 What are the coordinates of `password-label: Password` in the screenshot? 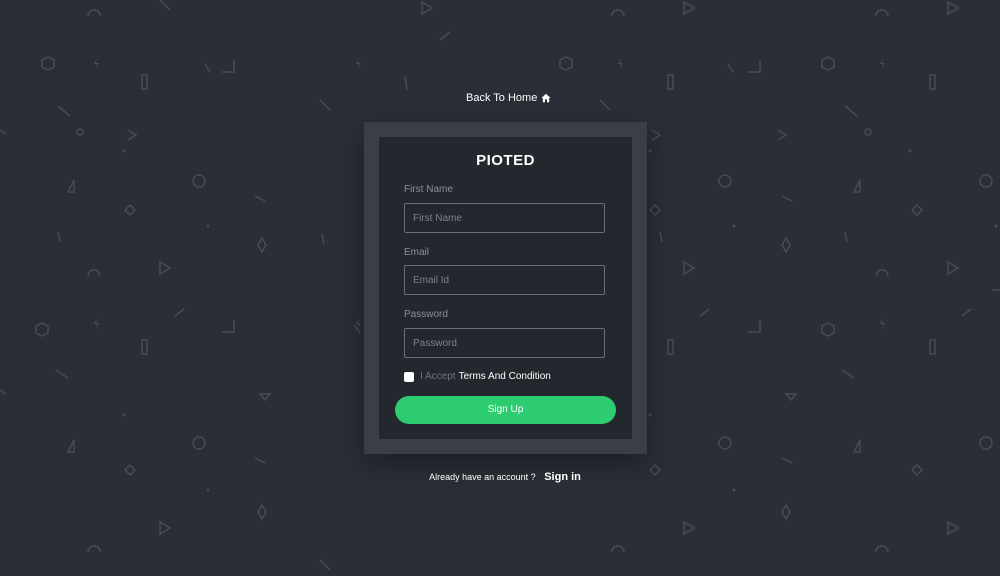 It's located at (426, 314).